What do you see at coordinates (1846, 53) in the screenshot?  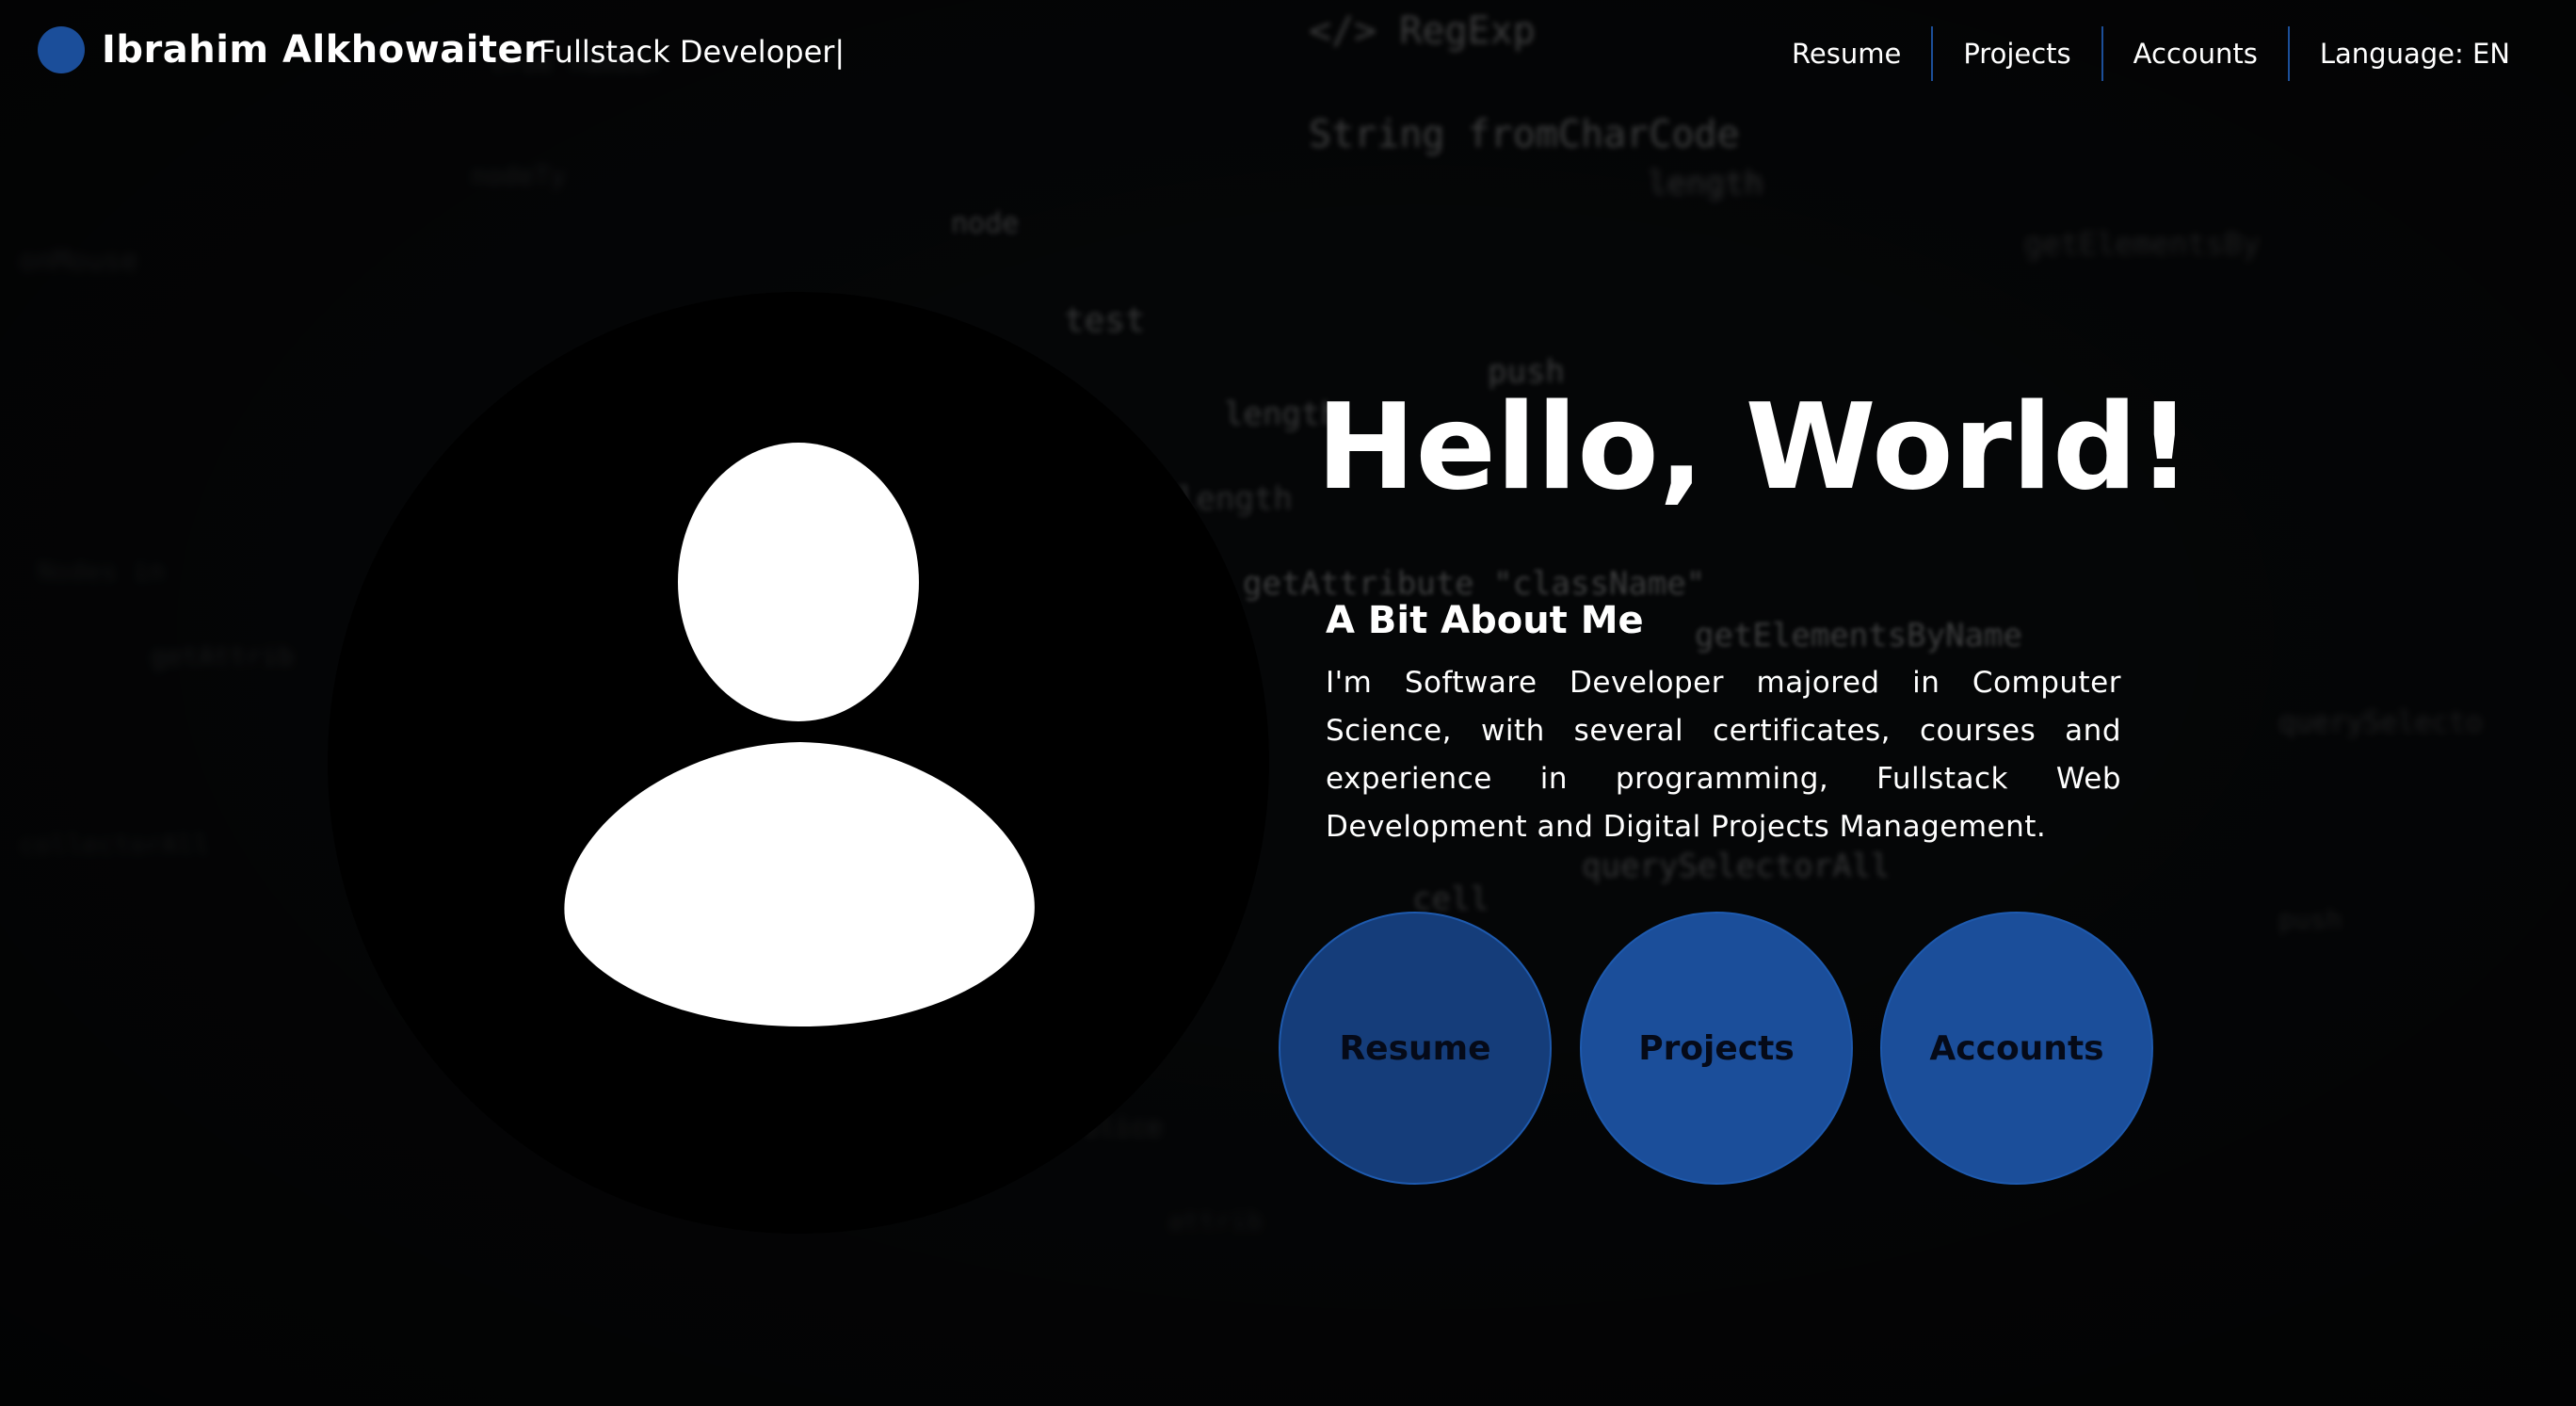 I see `nav-resume-link: Resume` at bounding box center [1846, 53].